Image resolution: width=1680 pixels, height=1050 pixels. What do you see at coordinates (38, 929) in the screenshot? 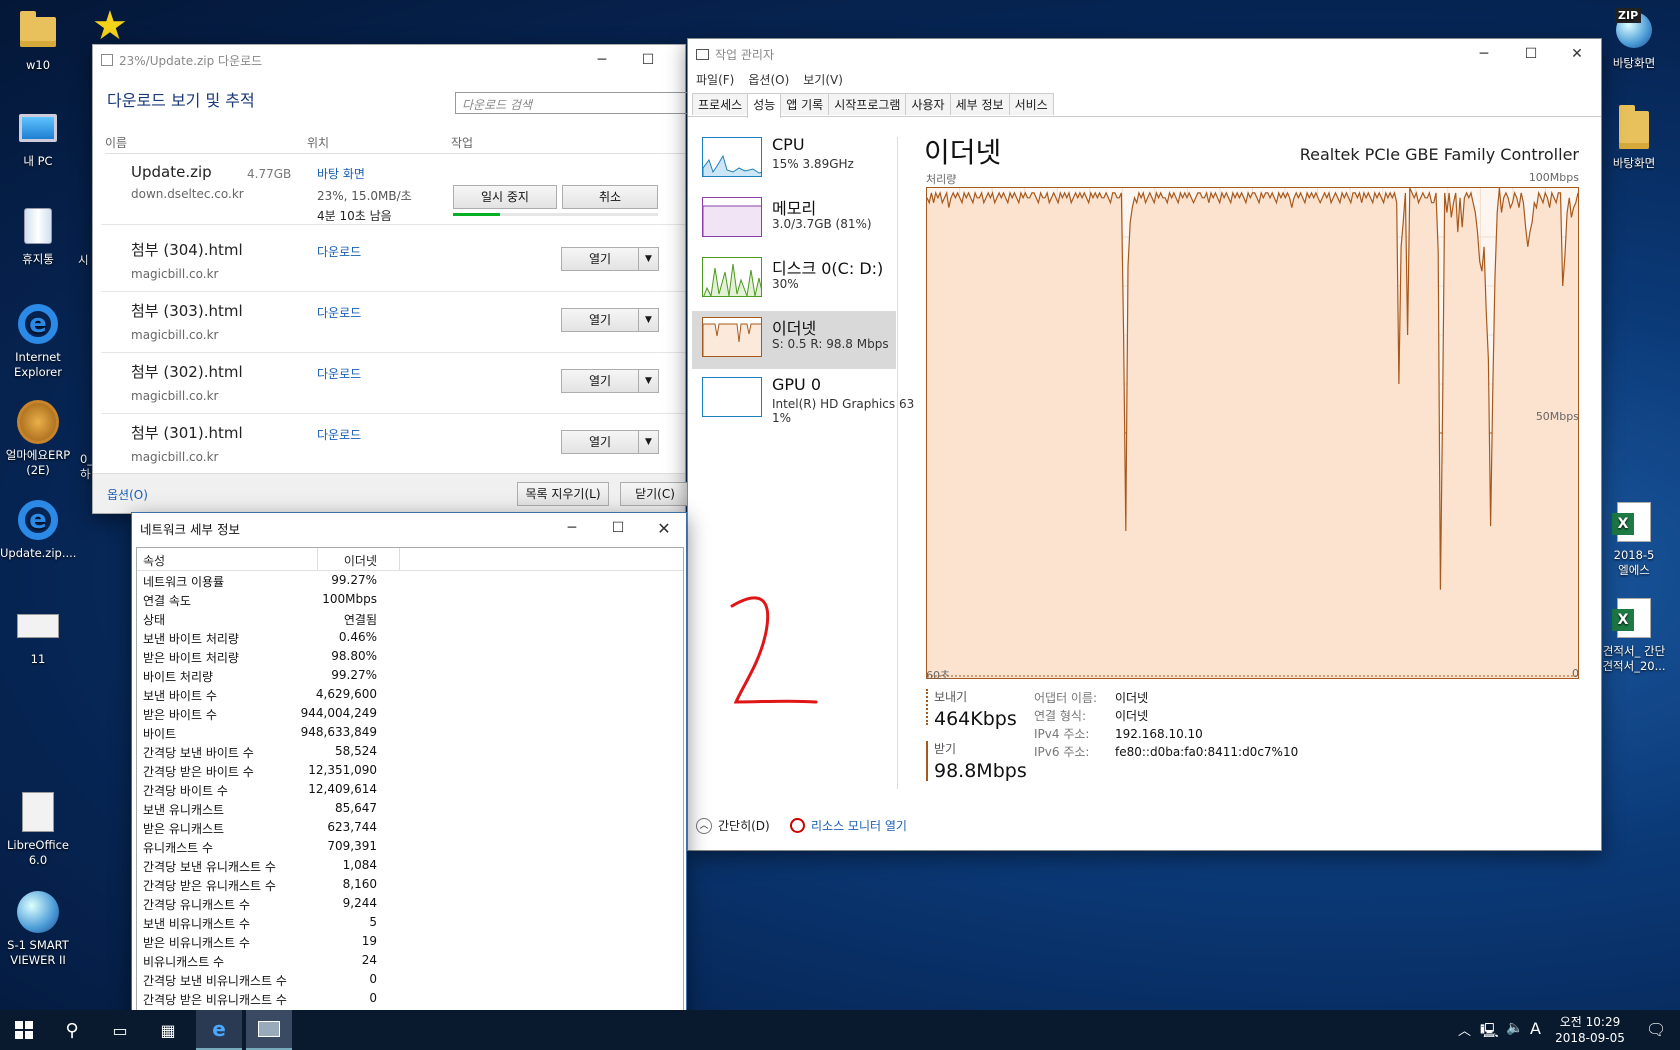
I see `desktop-icon-smart-viewer: S-1 SMART VIEWER II` at bounding box center [38, 929].